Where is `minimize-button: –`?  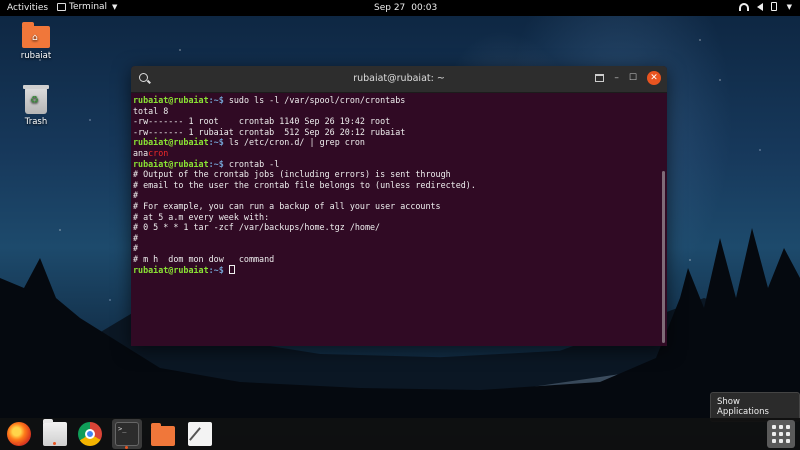
minimize-button: – is located at coordinates (616, 78).